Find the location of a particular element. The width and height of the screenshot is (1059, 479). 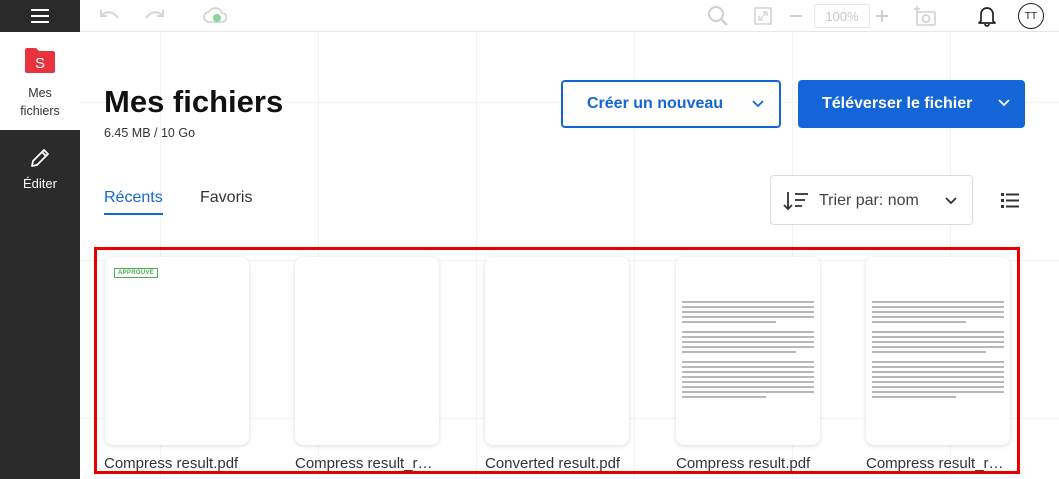

user-avatar: TT is located at coordinates (1031, 16).